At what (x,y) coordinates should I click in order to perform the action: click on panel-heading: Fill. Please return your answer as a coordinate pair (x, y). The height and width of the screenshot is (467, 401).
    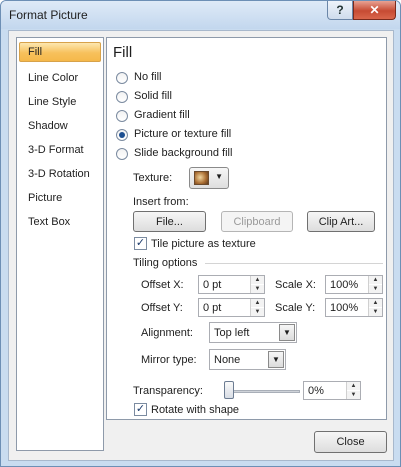
    Looking at the image, I should click on (123, 52).